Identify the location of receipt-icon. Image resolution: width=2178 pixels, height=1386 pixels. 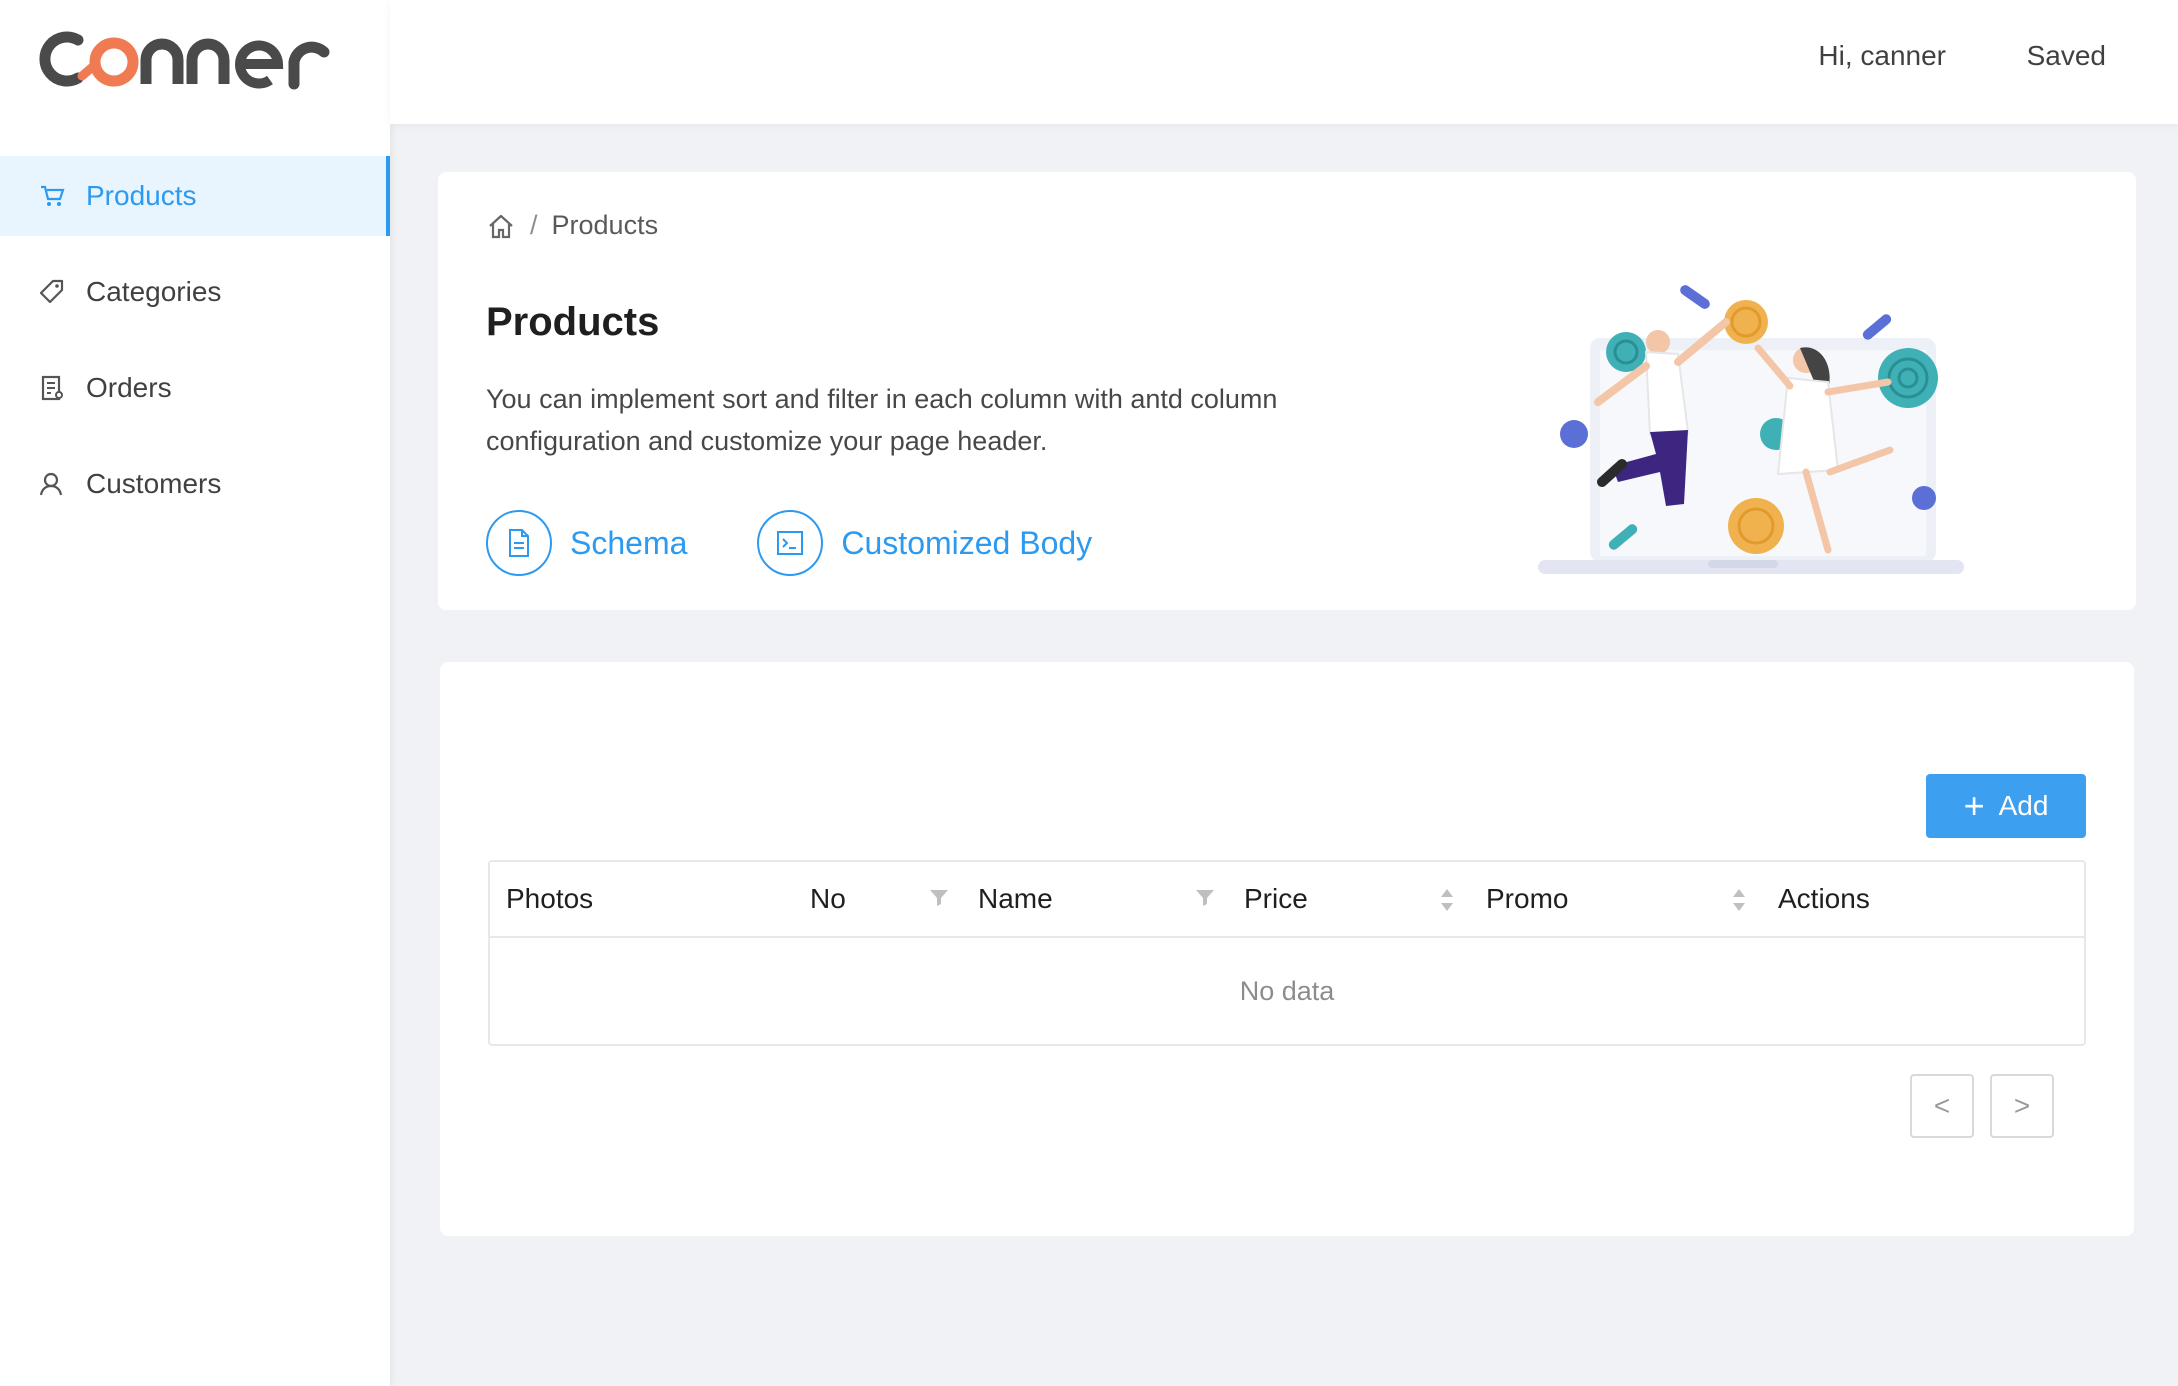
(52, 388).